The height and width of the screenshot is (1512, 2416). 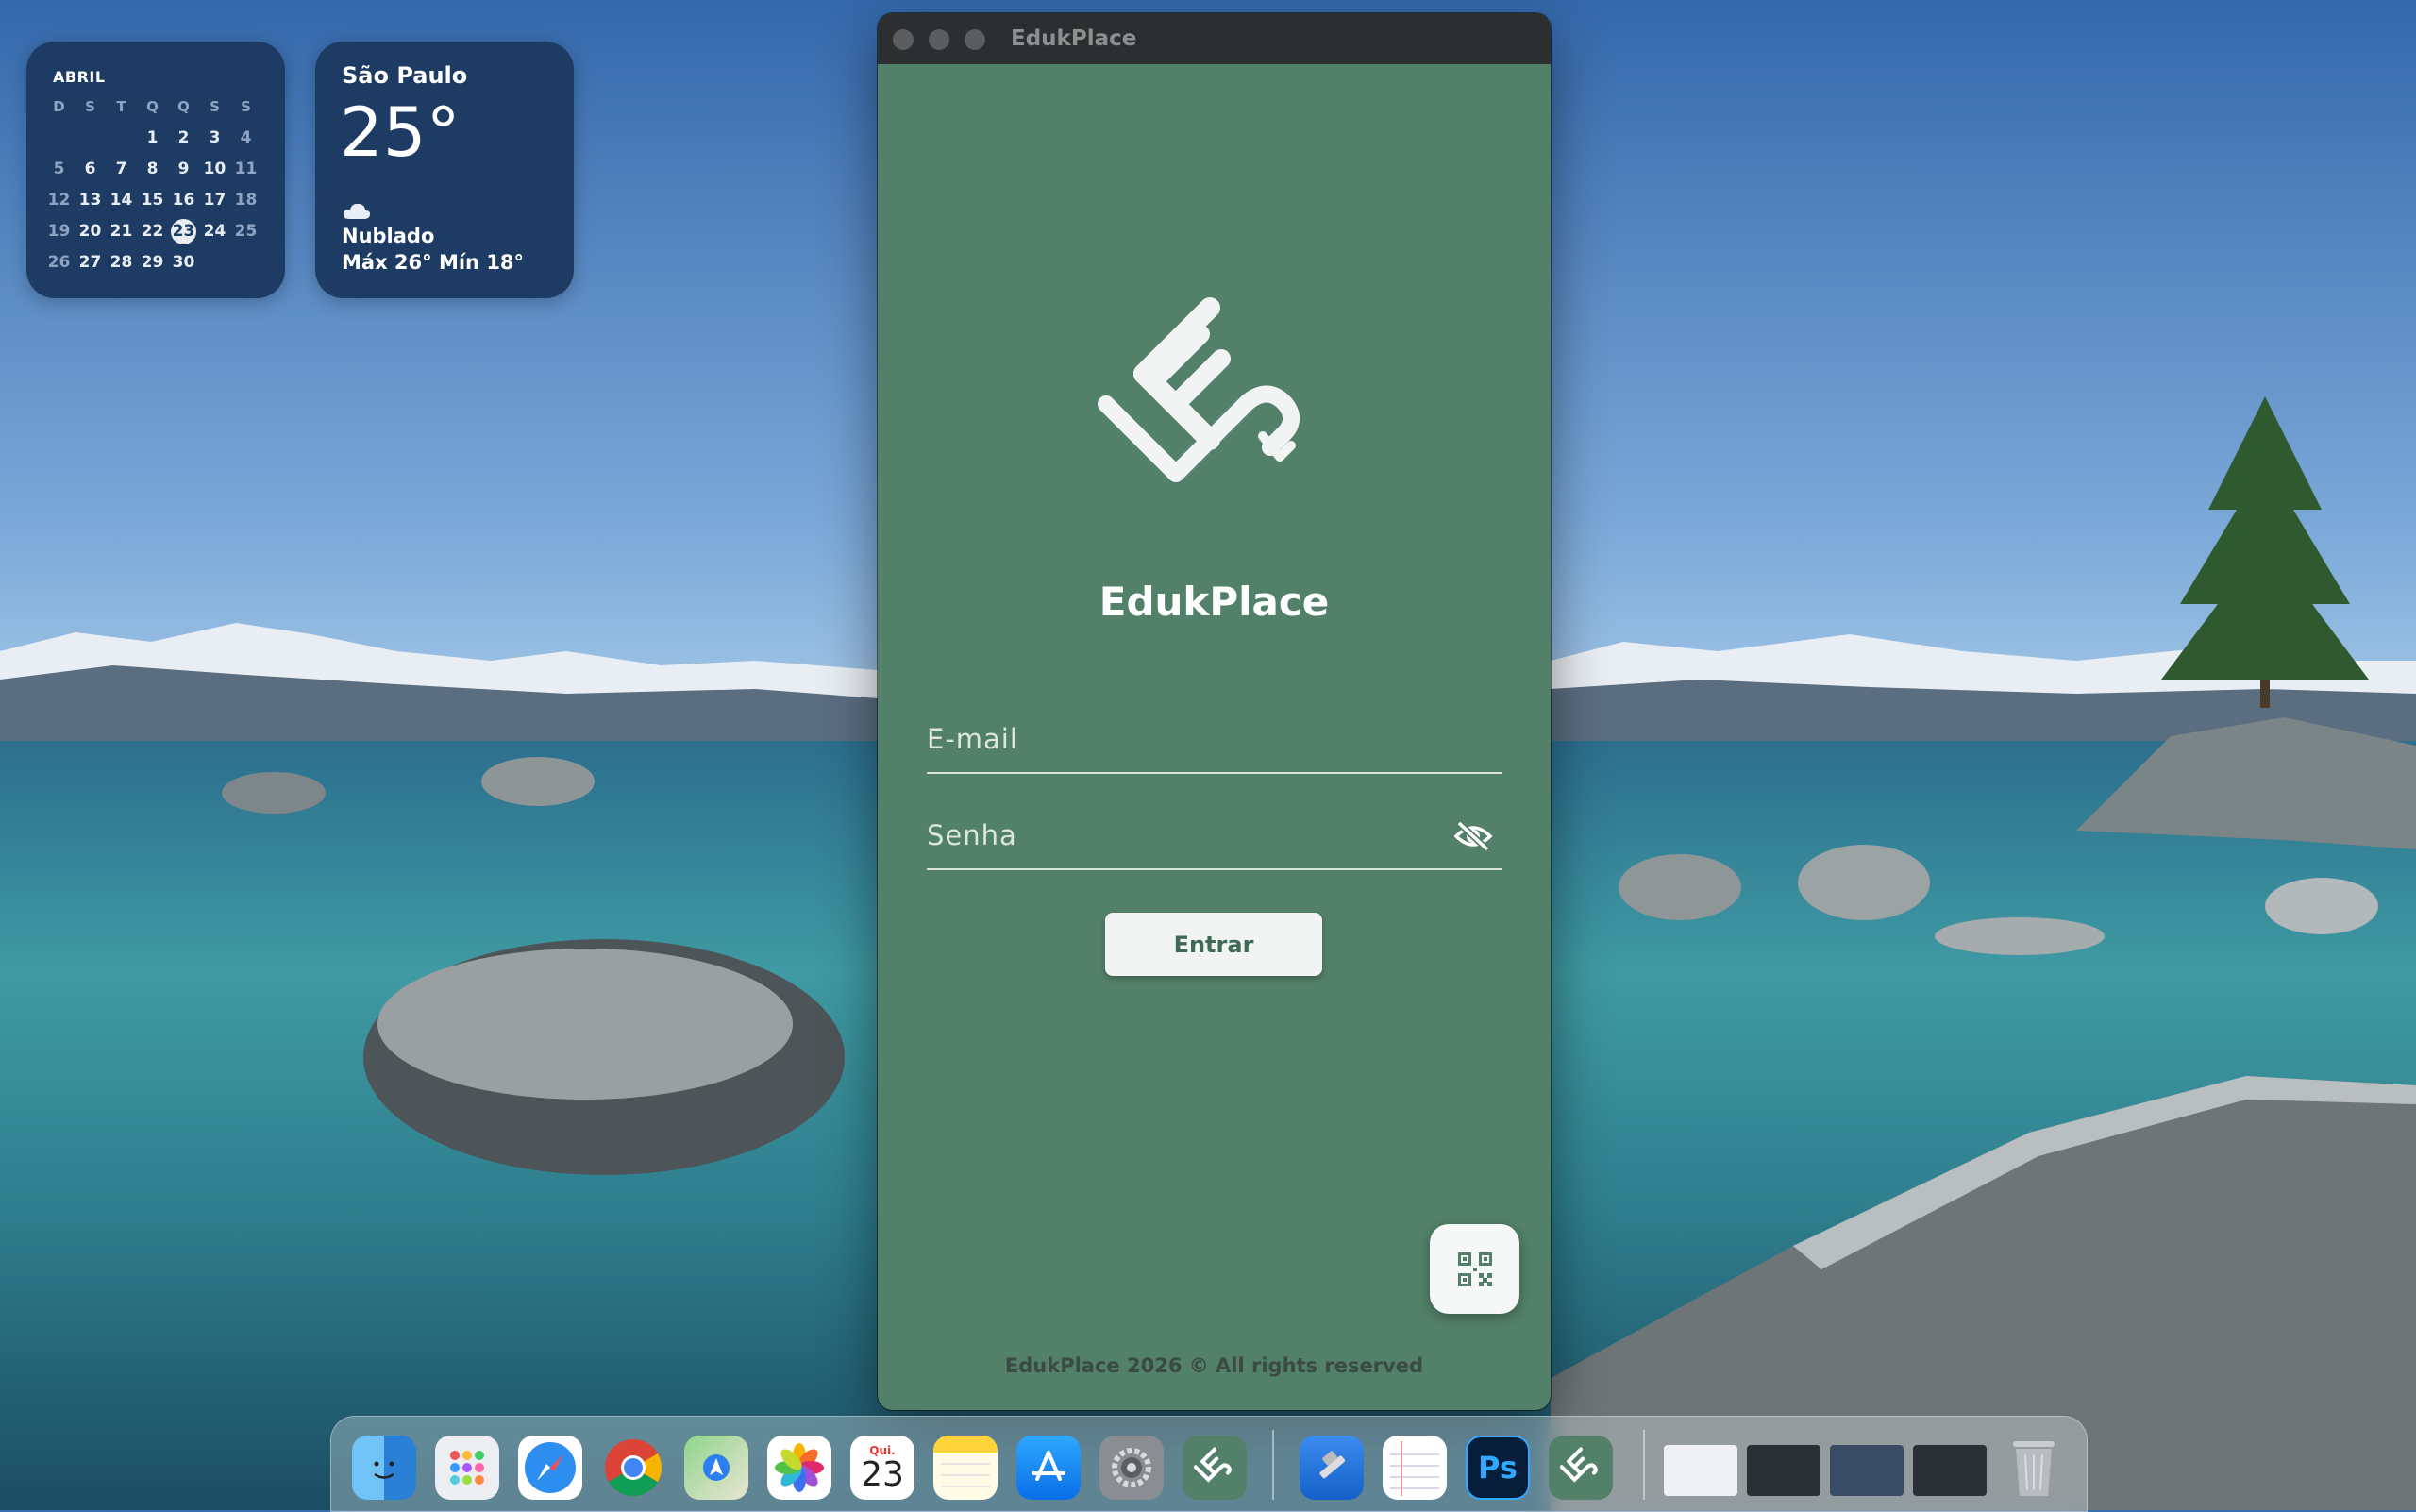 I want to click on calendar-day: 1, so click(x=152, y=137).